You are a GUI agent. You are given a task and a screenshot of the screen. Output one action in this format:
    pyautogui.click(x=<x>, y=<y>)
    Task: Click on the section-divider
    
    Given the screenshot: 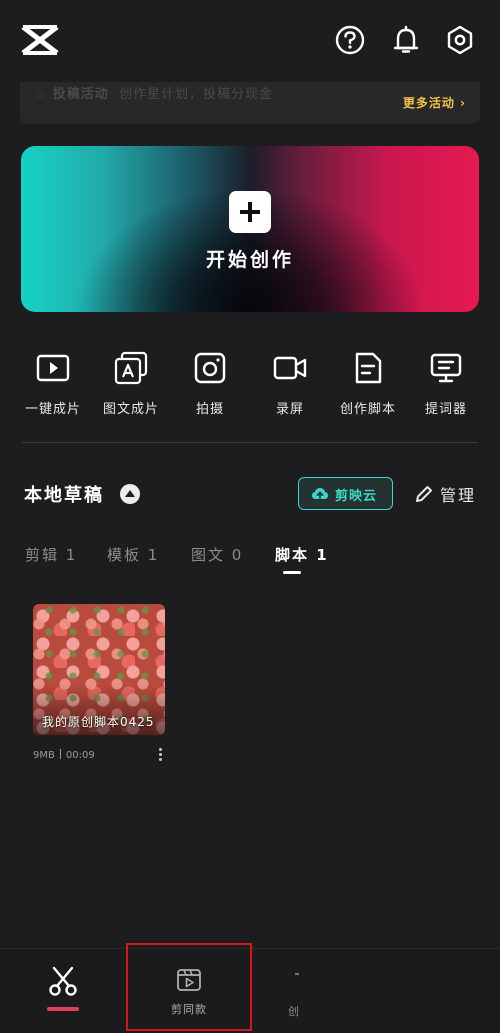 What is the action you would take?
    pyautogui.click(x=250, y=442)
    